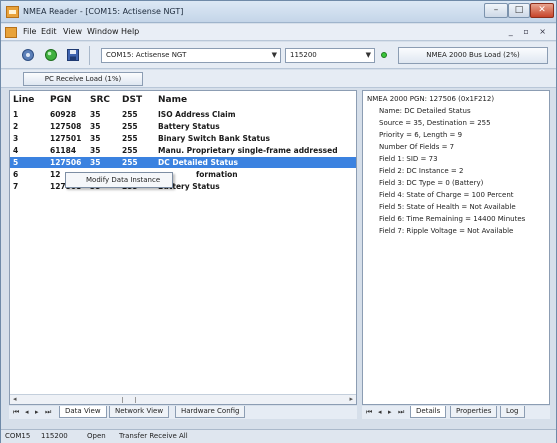 The height and width of the screenshot is (443, 557). What do you see at coordinates (100, 100) in the screenshot?
I see `header-src: SRC` at bounding box center [100, 100].